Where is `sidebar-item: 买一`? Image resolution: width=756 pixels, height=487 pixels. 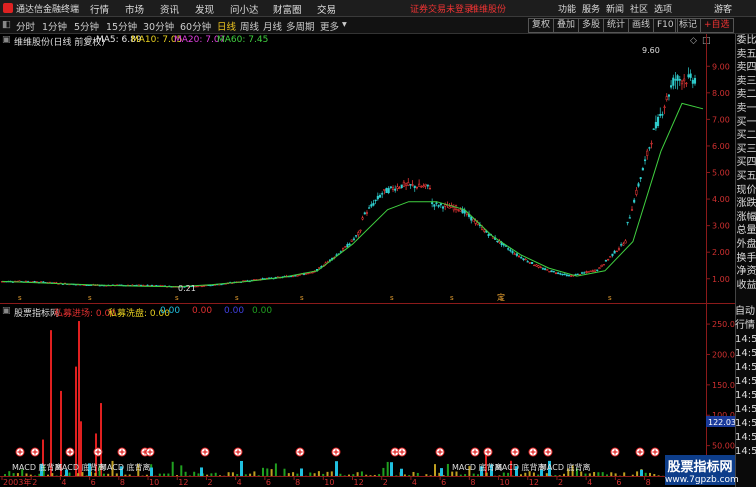 sidebar-item: 买一 is located at coordinates (746, 123).